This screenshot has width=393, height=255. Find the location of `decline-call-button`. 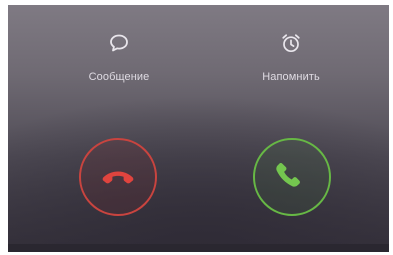

decline-call-button is located at coordinates (118, 177).